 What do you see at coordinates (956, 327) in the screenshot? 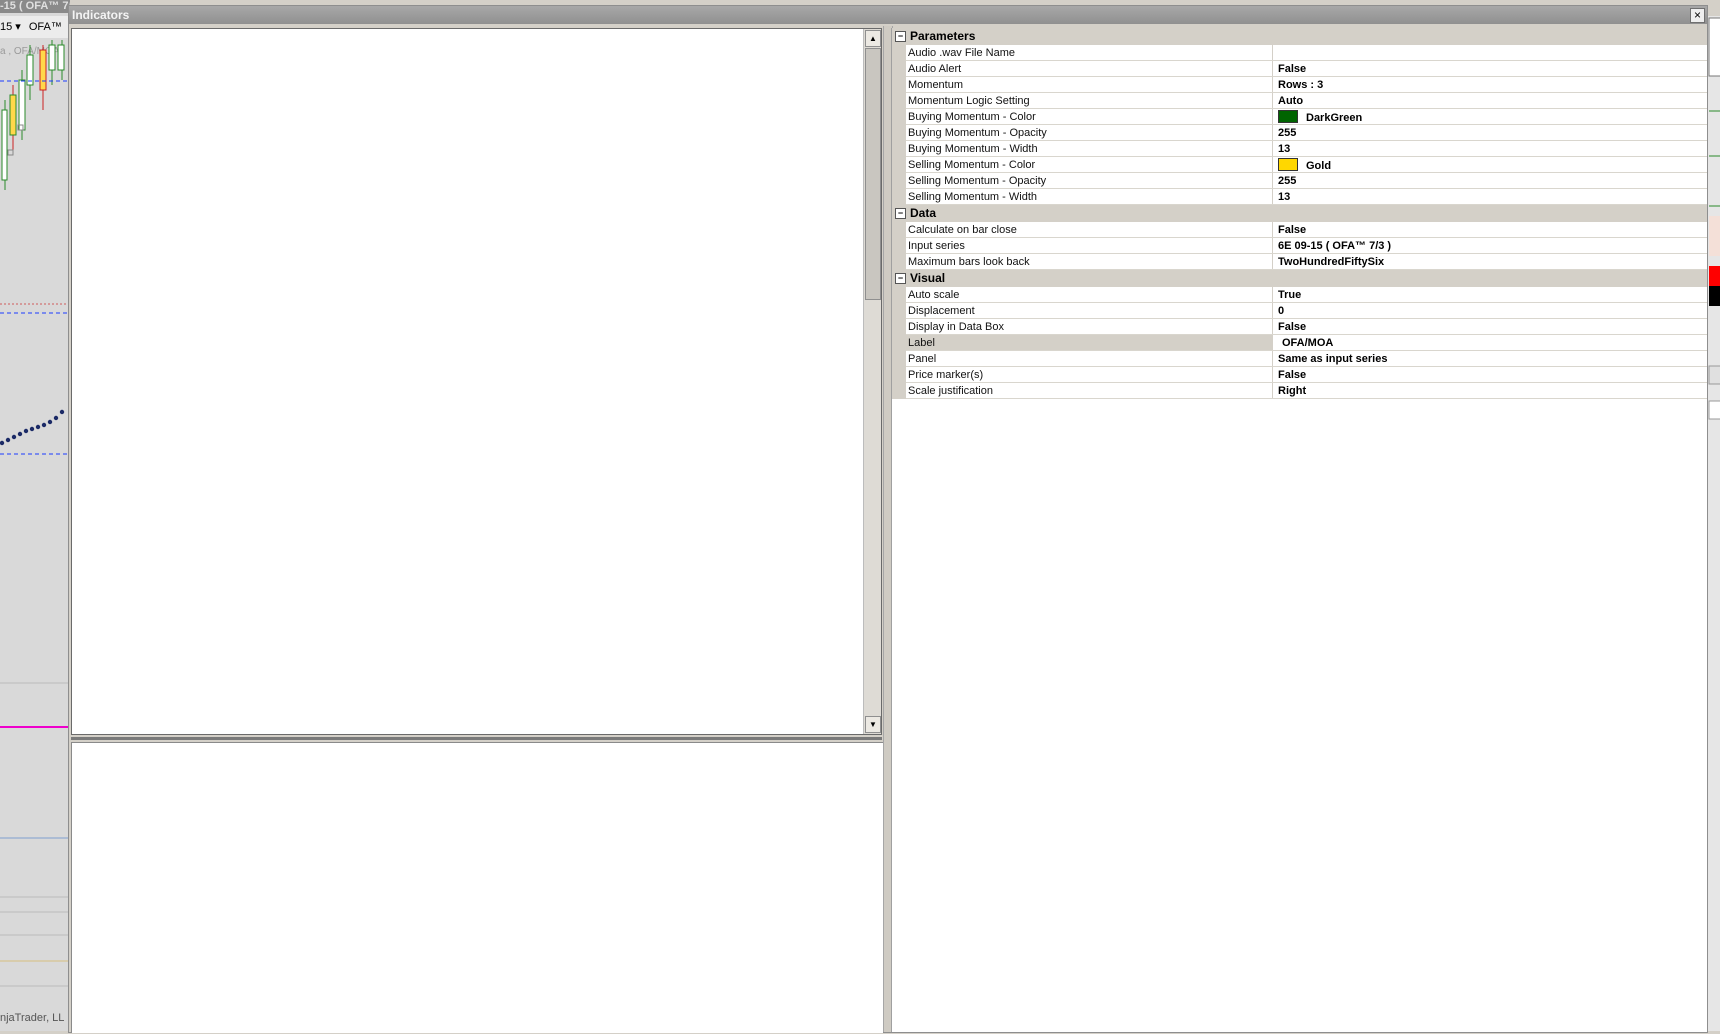
I see `property-name: Display in Data Box` at bounding box center [956, 327].